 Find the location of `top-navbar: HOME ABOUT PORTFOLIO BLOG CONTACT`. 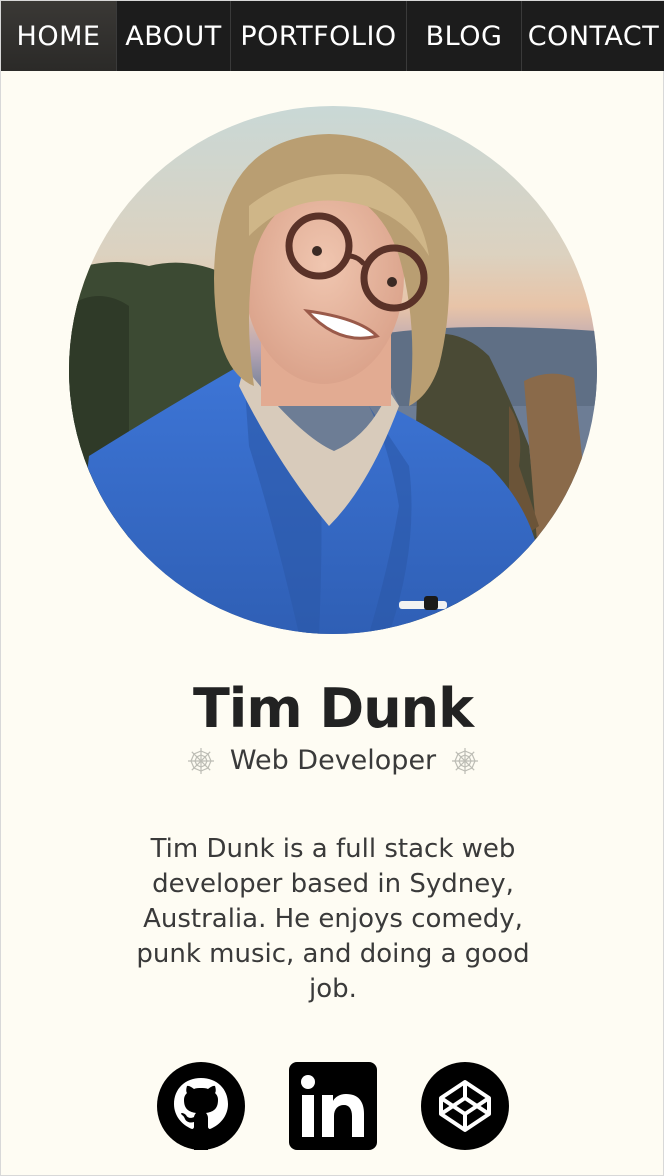

top-navbar: HOME ABOUT PORTFOLIO BLOG CONTACT is located at coordinates (332, 36).